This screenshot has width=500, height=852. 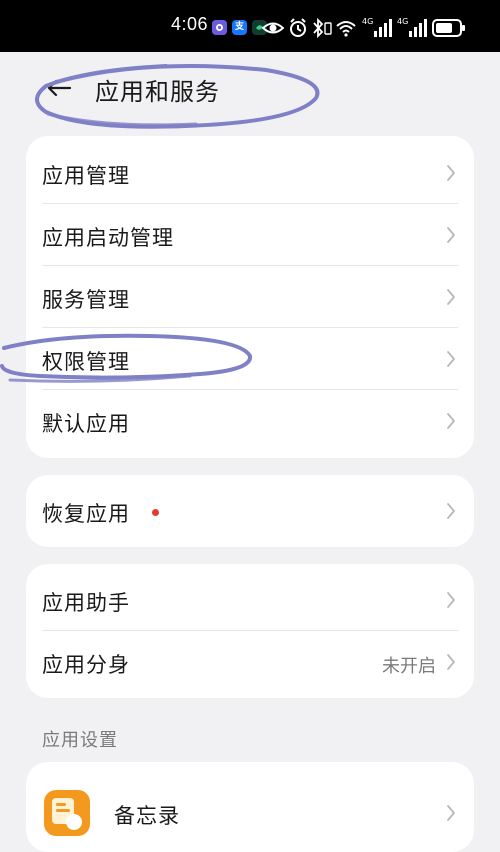 I want to click on status-bar: 4:06 支 4G 4G, so click(x=250, y=26).